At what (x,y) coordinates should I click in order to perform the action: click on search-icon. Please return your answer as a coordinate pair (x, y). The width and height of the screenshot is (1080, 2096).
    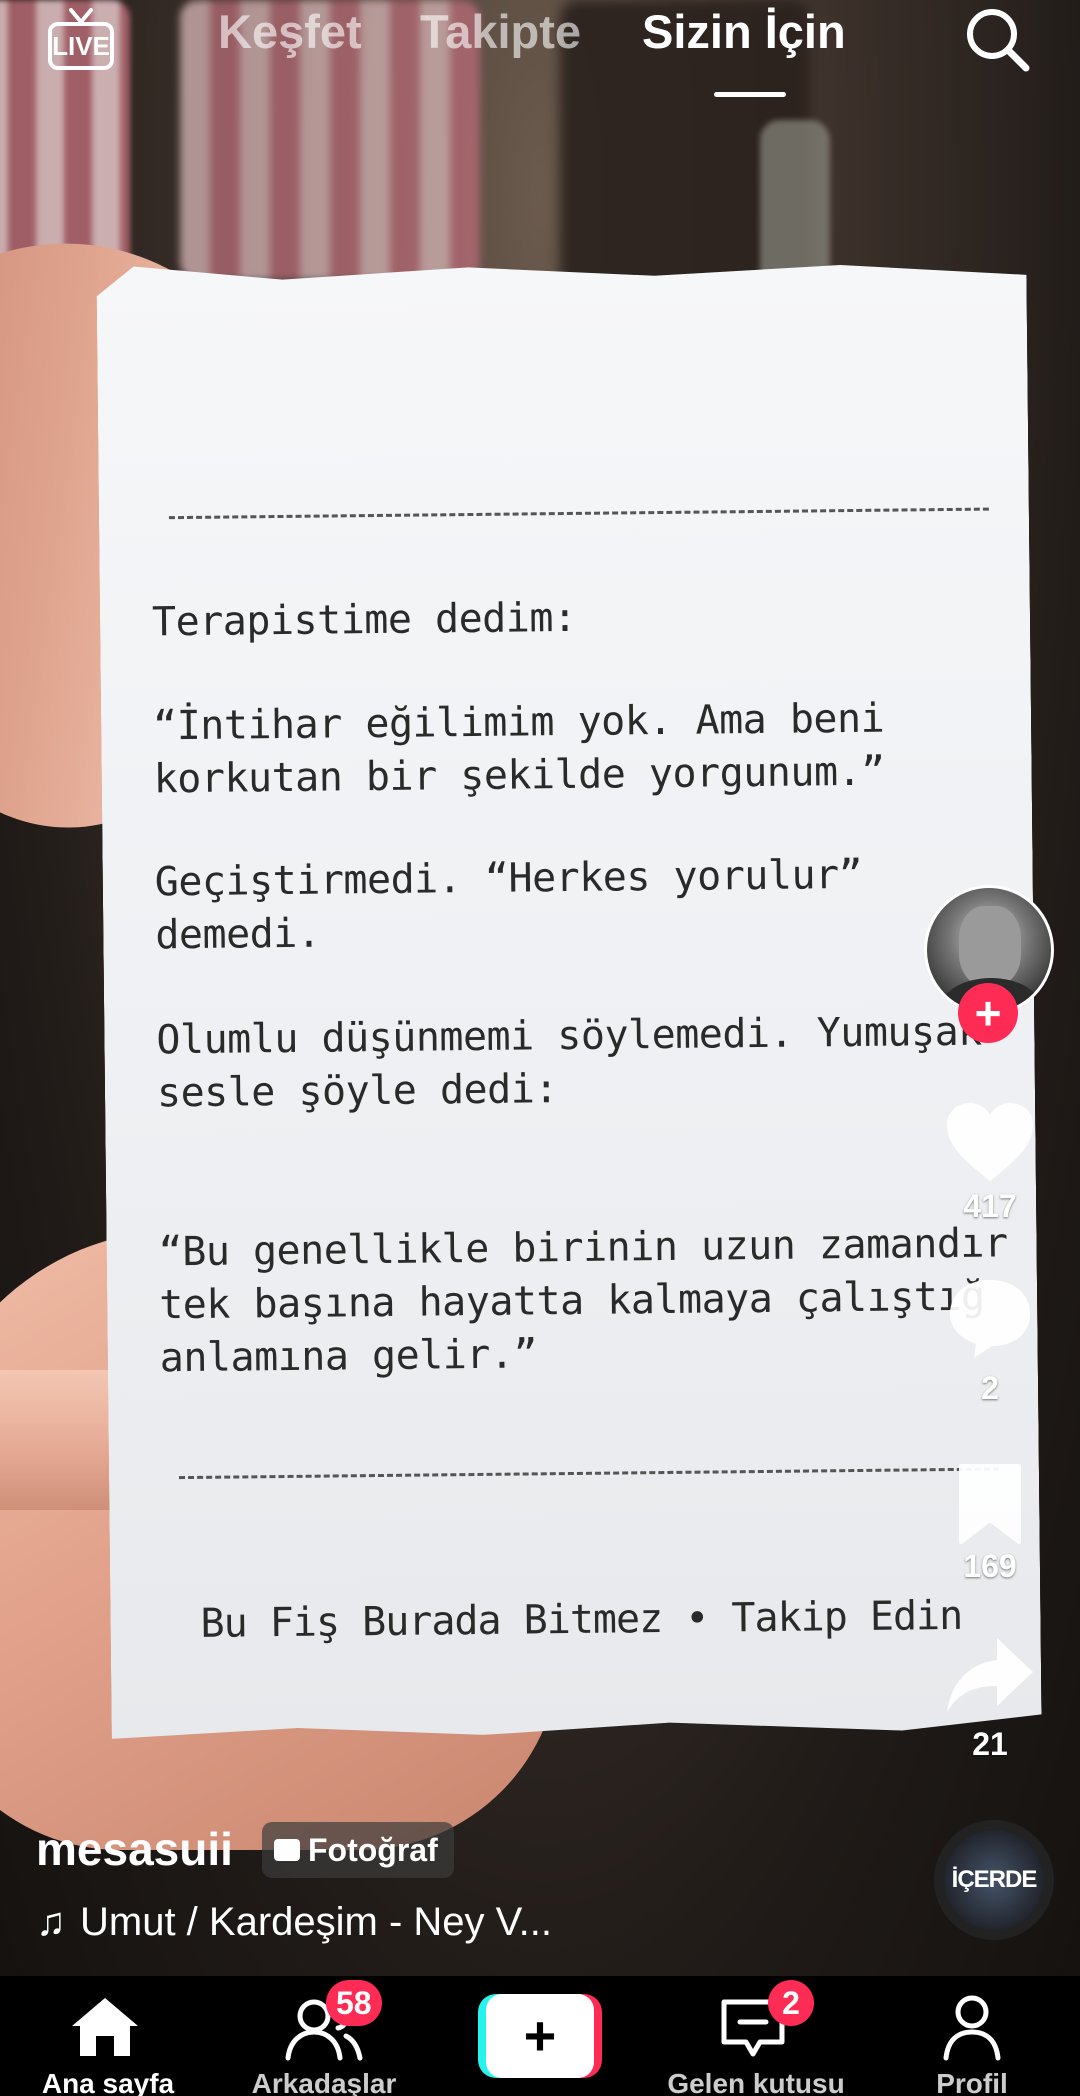
    Looking at the image, I should click on (997, 39).